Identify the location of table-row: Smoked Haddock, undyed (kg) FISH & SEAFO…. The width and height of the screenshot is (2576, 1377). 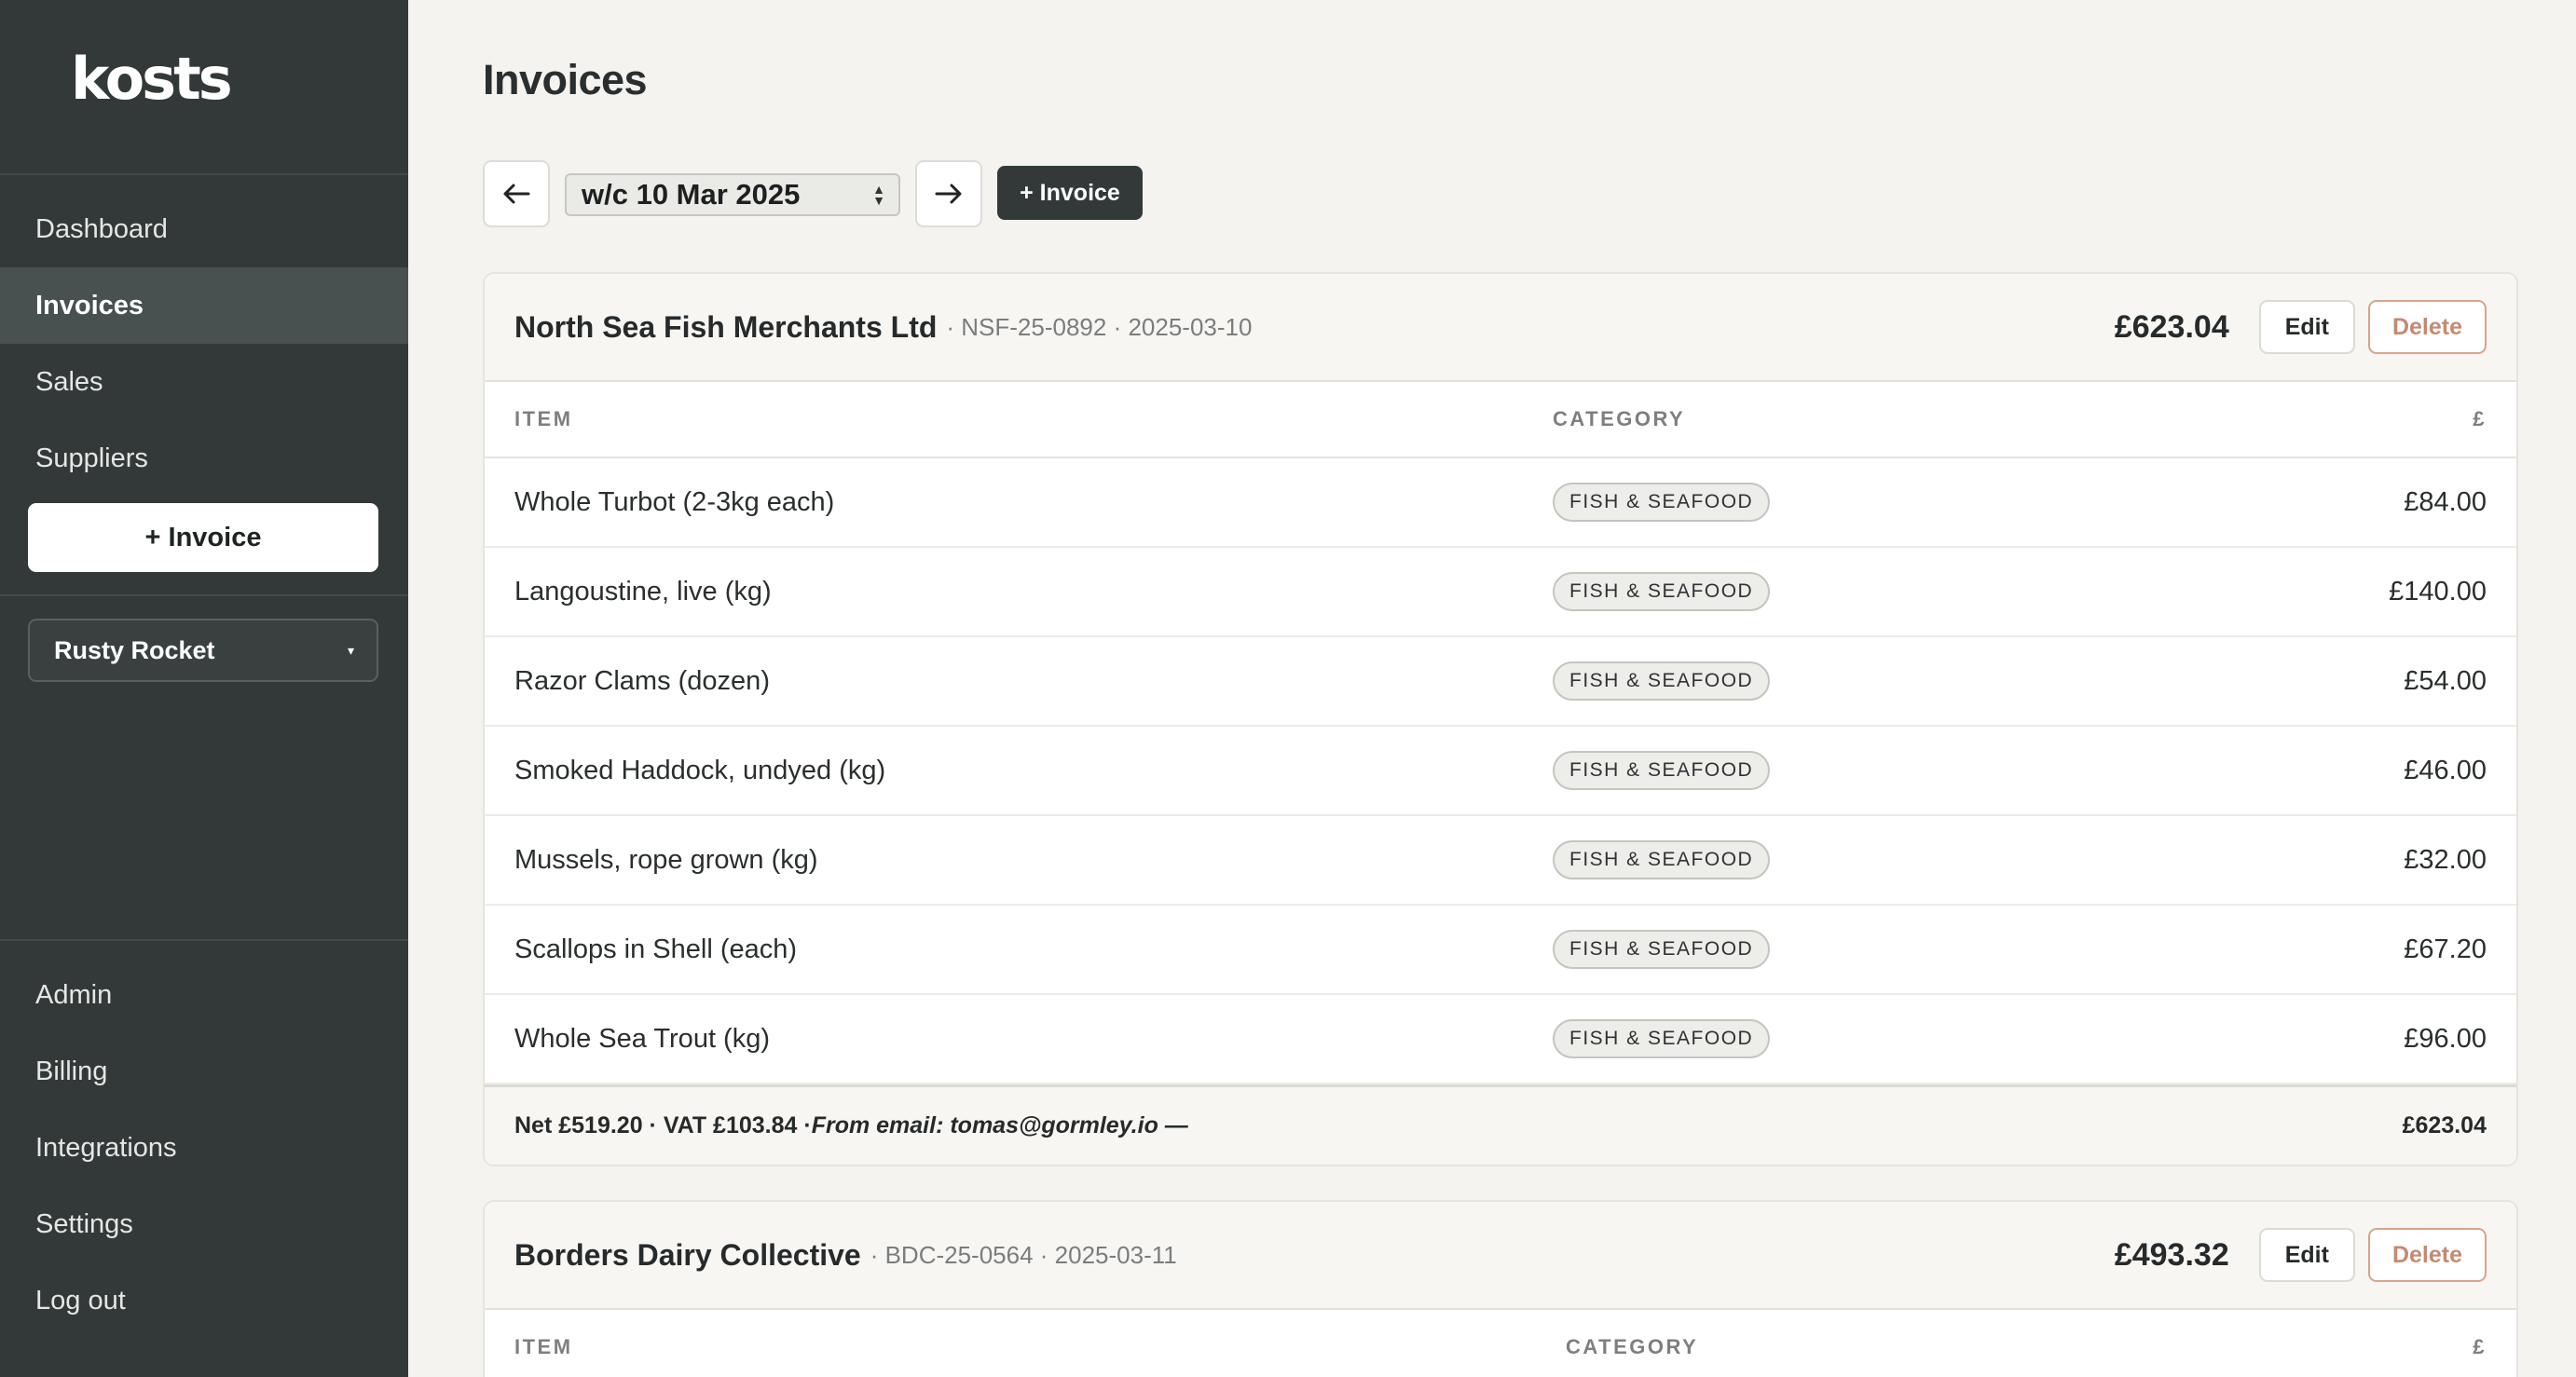
(1500, 771).